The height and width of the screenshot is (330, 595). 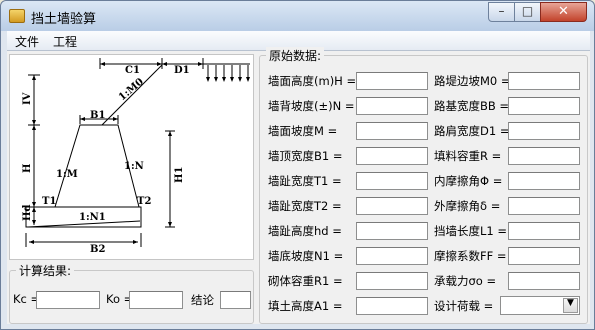 What do you see at coordinates (544, 281) in the screenshot?
I see `field-input-sigma` at bounding box center [544, 281].